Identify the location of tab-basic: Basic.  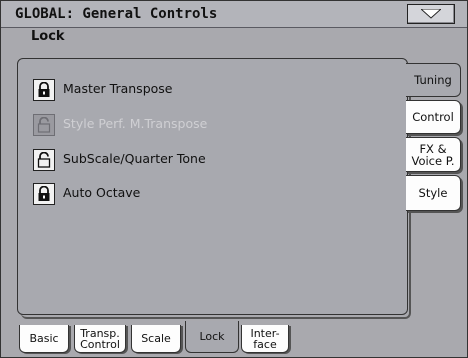
(44, 339).